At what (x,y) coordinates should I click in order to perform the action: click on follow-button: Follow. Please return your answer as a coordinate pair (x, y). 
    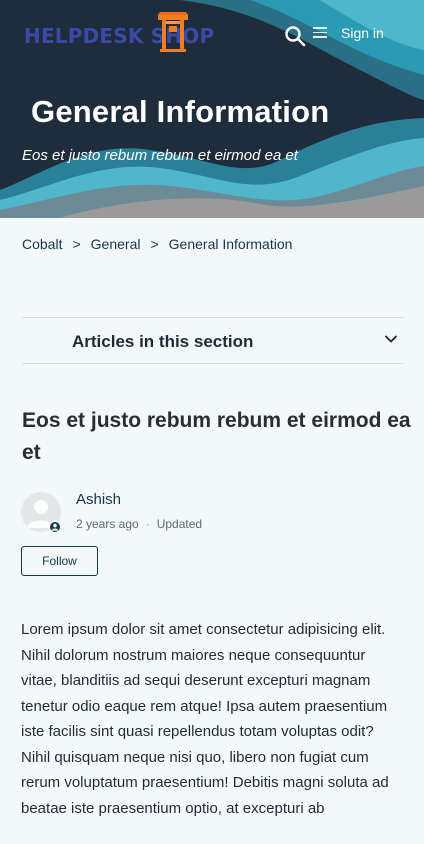
    Looking at the image, I should click on (59, 561).